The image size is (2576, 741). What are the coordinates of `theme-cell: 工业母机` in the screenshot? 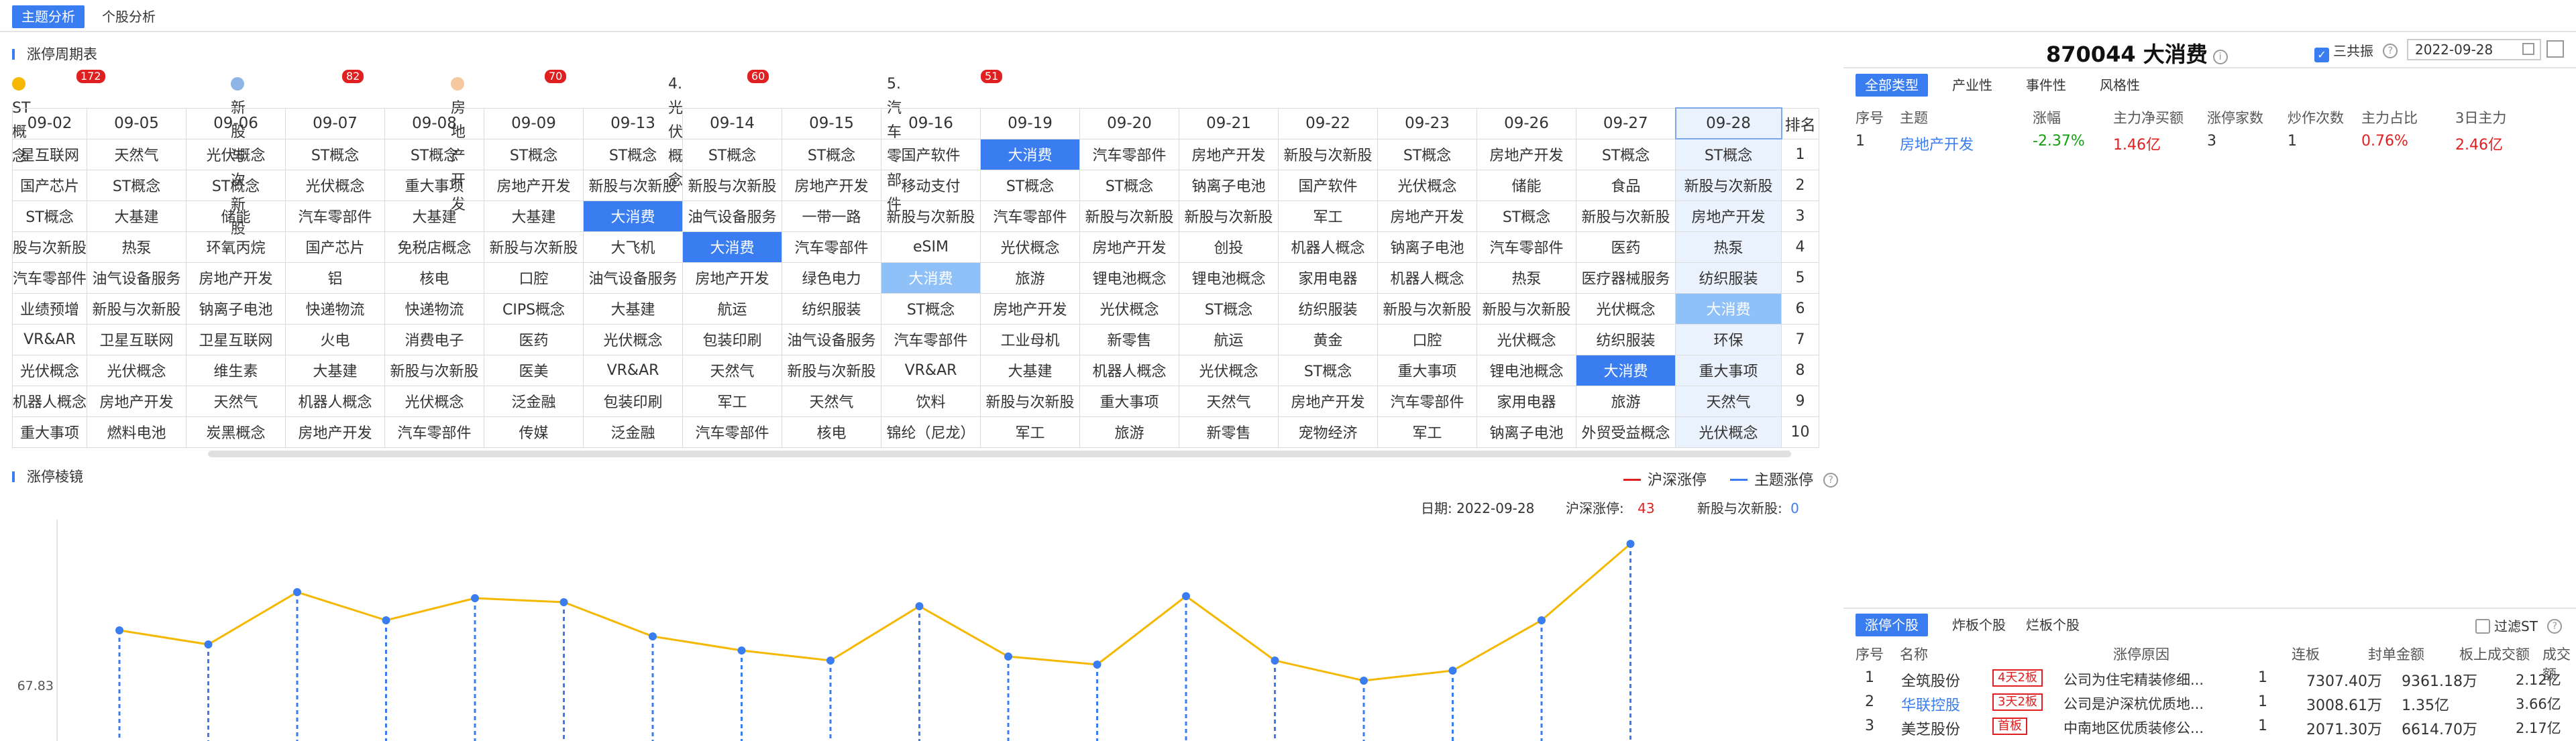 It's located at (1030, 339).